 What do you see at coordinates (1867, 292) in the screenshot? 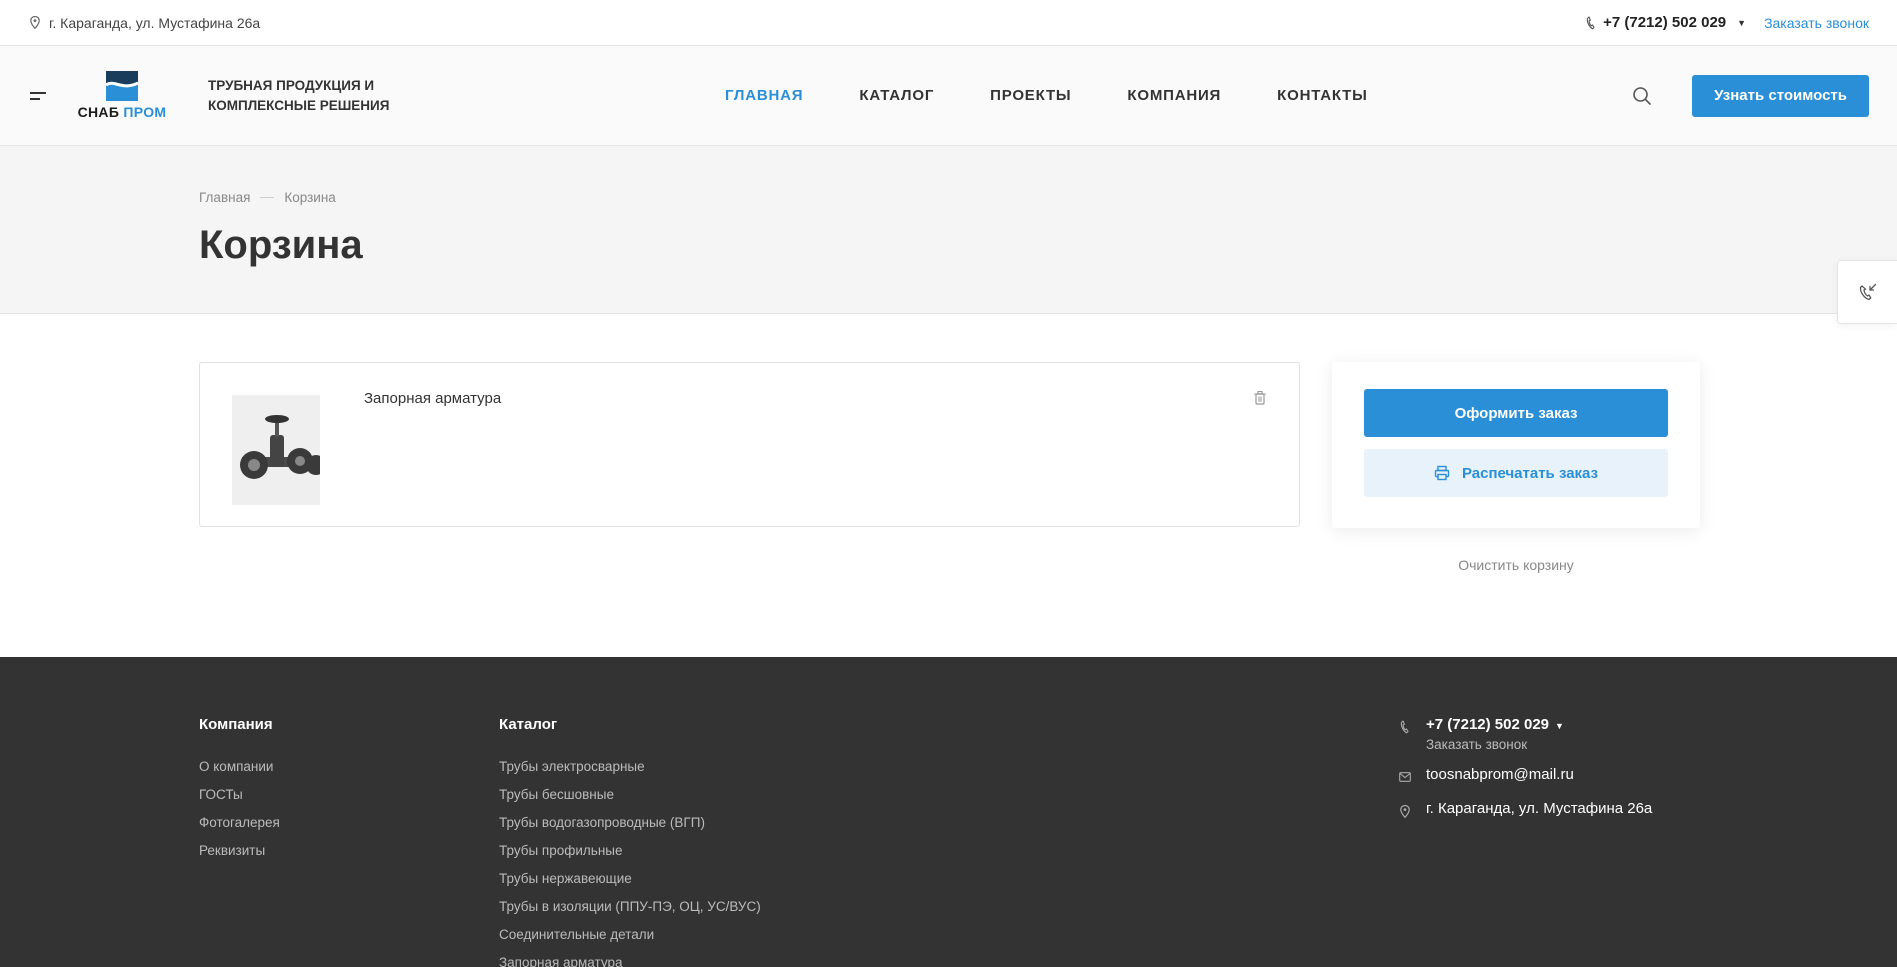
I see `phone-callback-icon` at bounding box center [1867, 292].